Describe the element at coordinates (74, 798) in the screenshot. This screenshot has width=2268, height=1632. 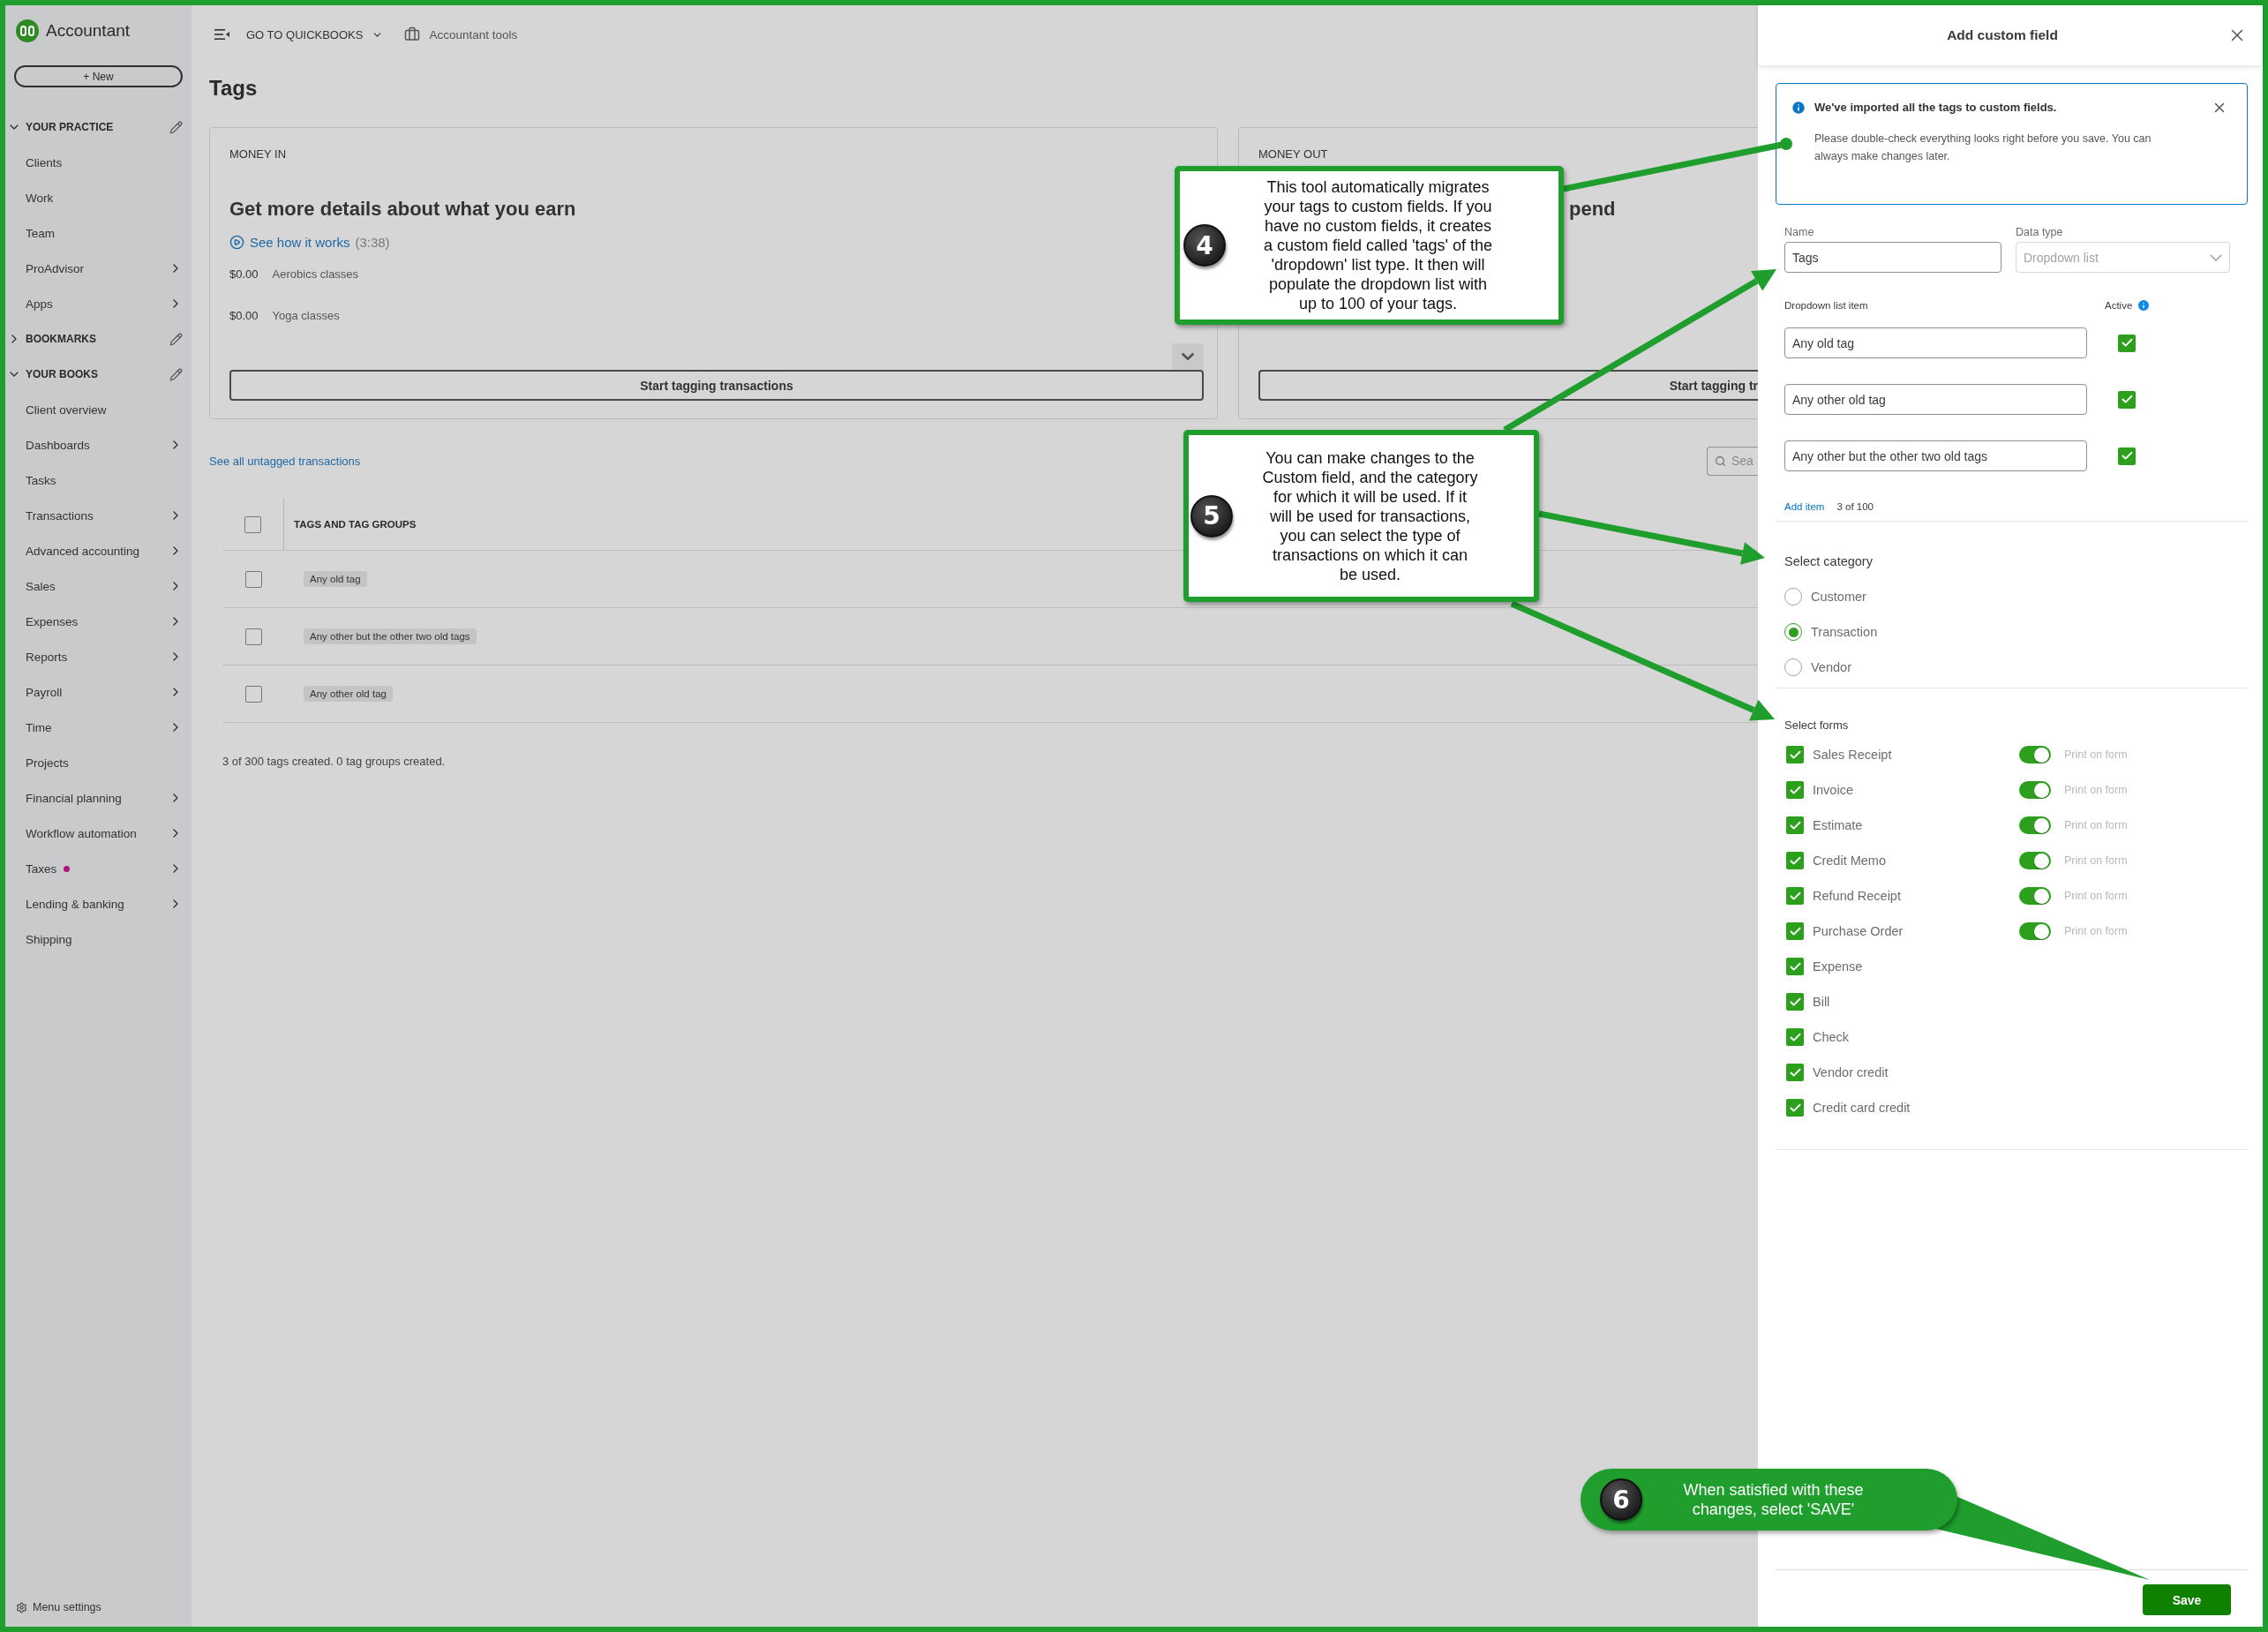
I see `nav-item: Financial planning` at that location.